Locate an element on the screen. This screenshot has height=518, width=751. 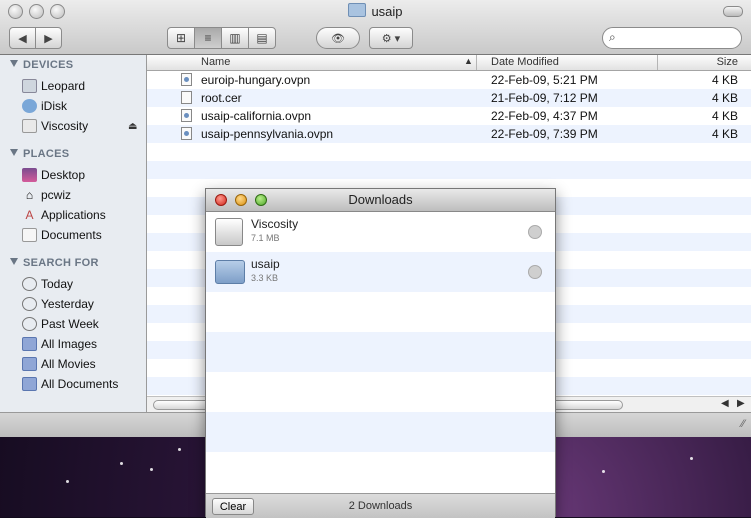
quicklook-button: 👁 is located at coordinates (338, 38).